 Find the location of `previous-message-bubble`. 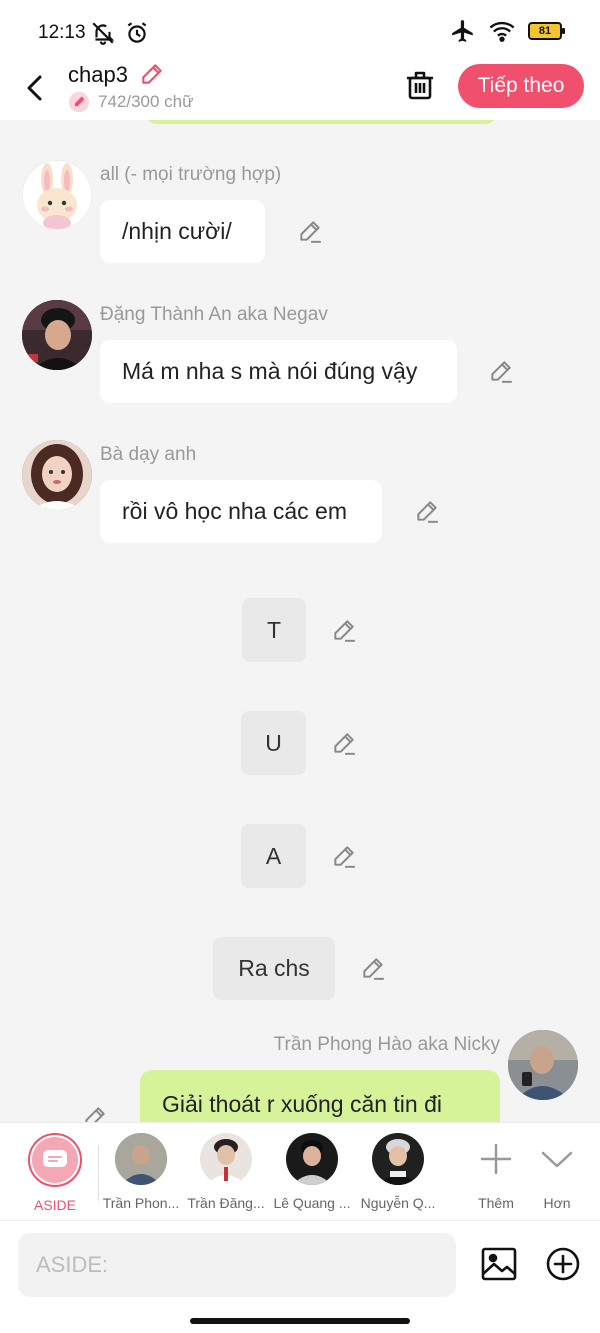

previous-message-bubble is located at coordinates (321, 122).